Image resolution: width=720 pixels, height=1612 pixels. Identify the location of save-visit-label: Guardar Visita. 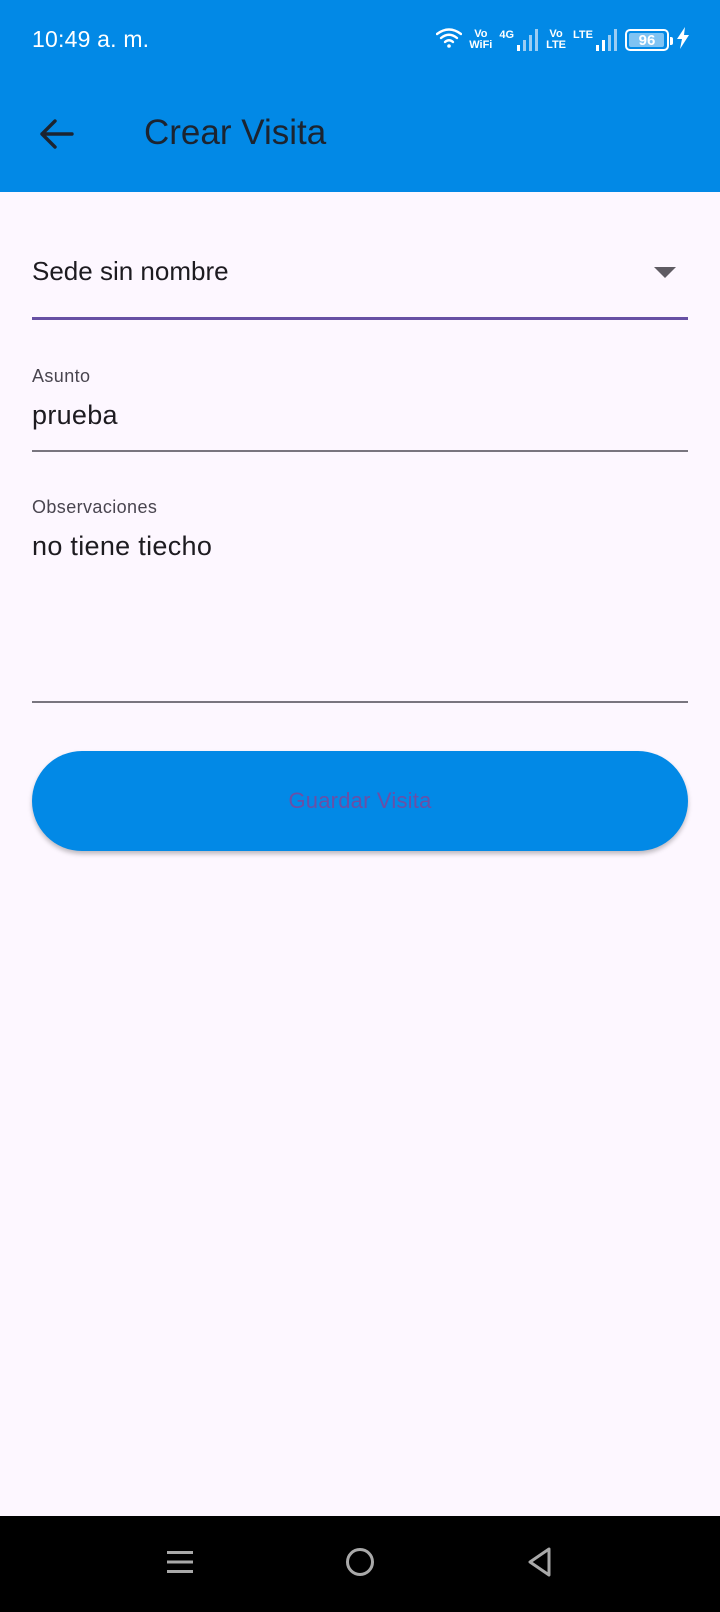
(360, 800).